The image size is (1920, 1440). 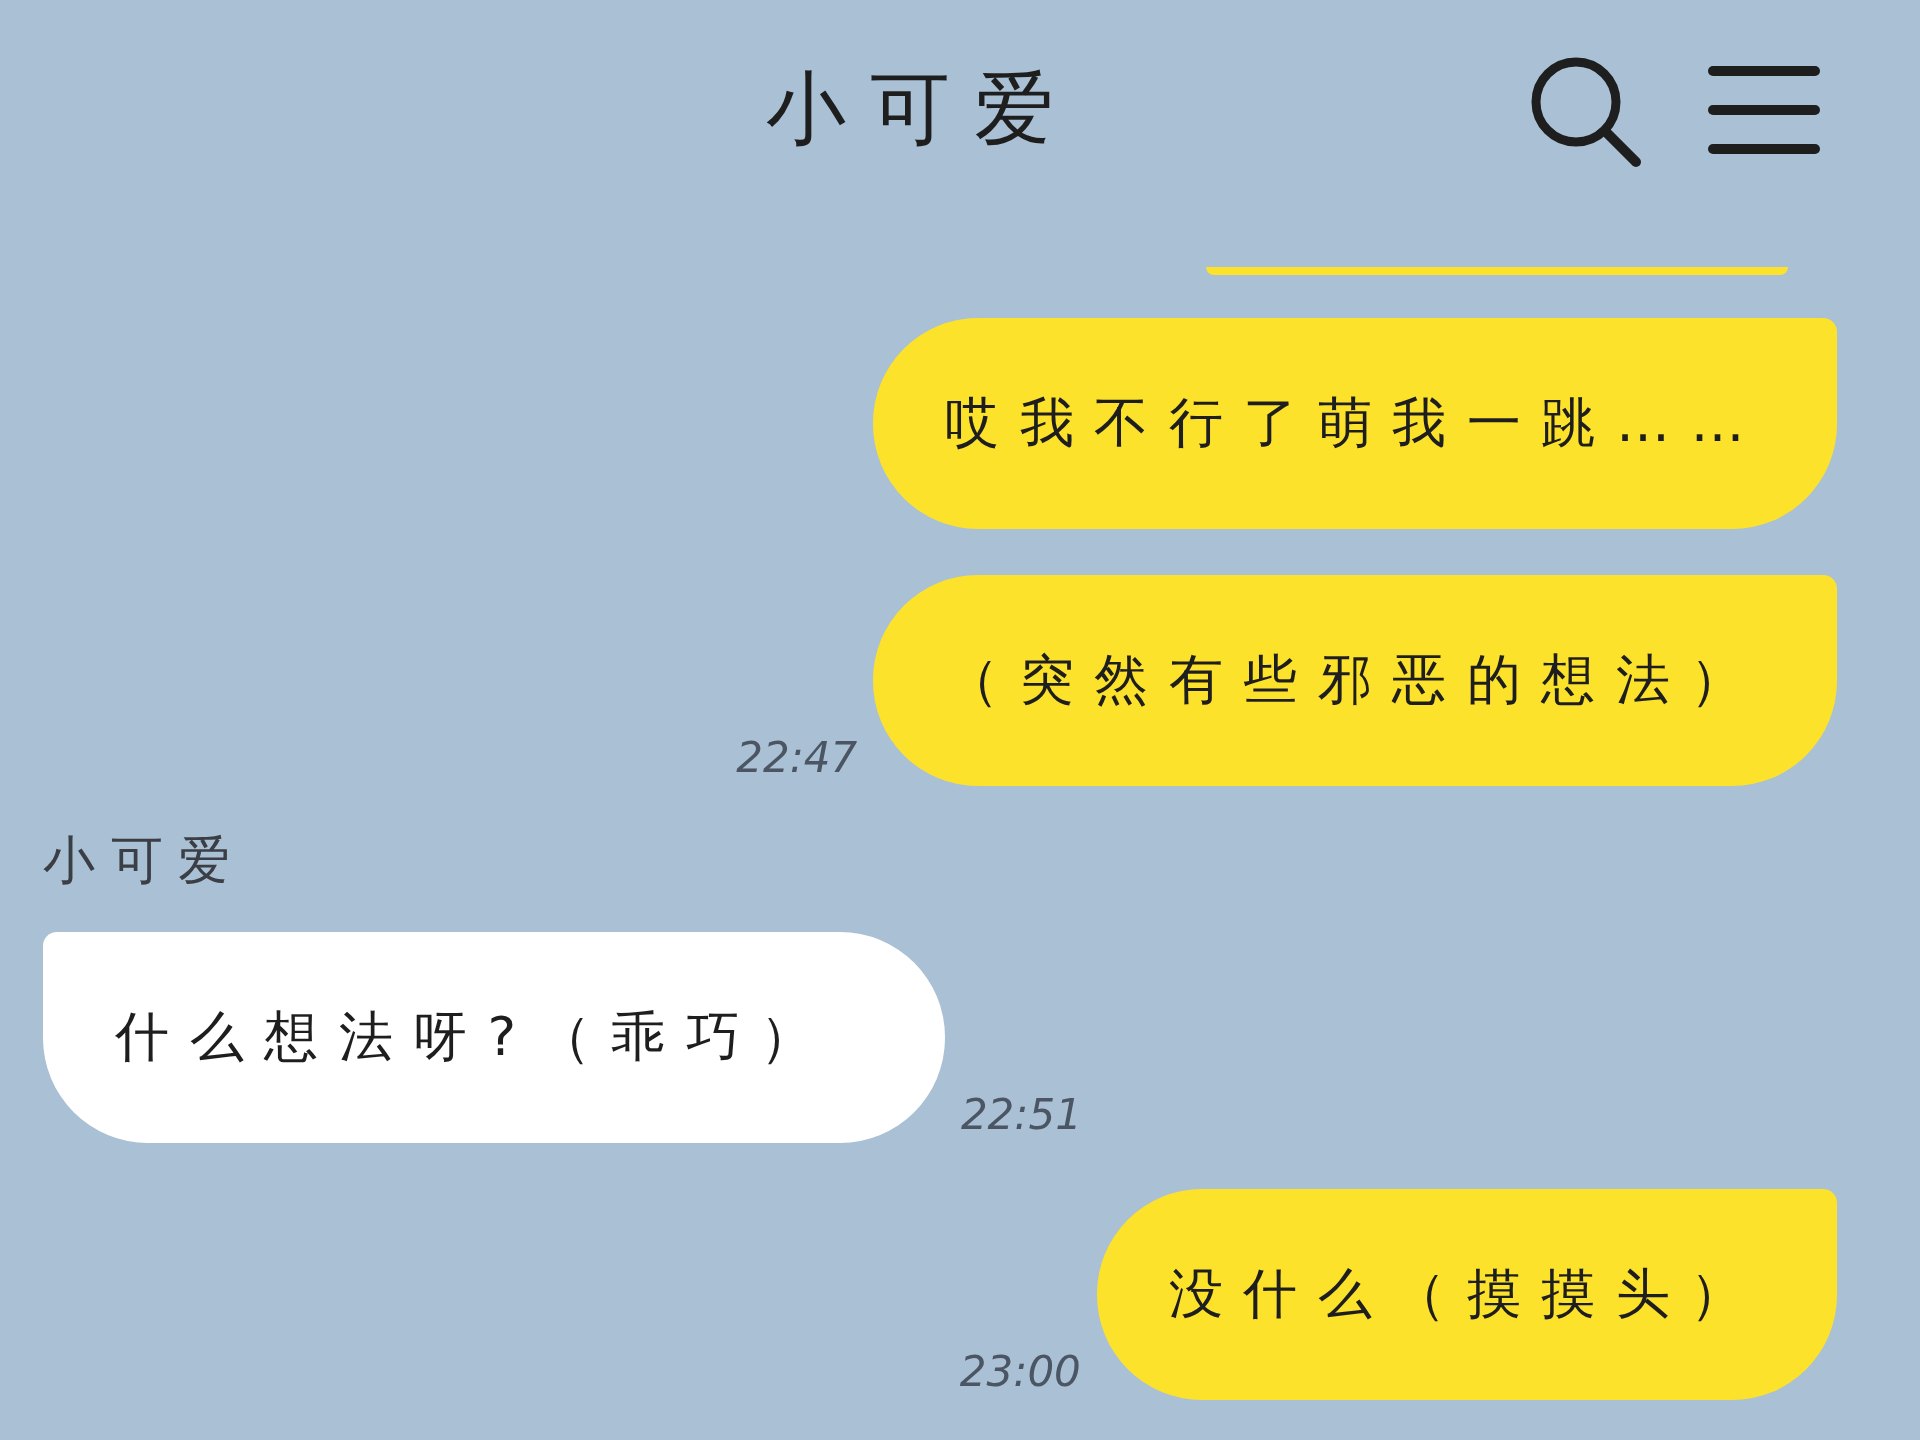 What do you see at coordinates (1020, 1371) in the screenshot?
I see `message-time: 23:00` at bounding box center [1020, 1371].